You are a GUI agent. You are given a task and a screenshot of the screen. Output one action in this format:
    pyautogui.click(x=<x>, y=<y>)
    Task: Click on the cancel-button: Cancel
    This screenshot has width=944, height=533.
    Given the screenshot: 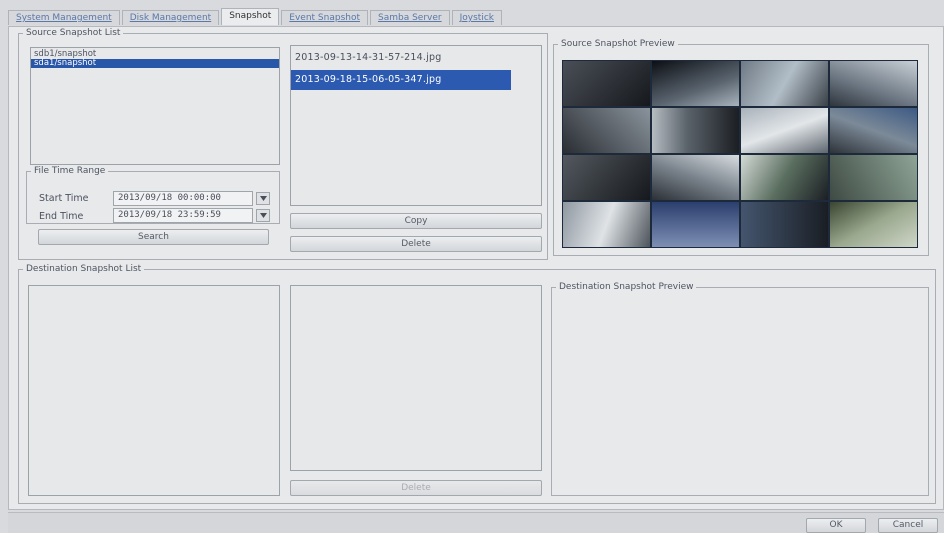 What is the action you would take?
    pyautogui.click(x=908, y=525)
    